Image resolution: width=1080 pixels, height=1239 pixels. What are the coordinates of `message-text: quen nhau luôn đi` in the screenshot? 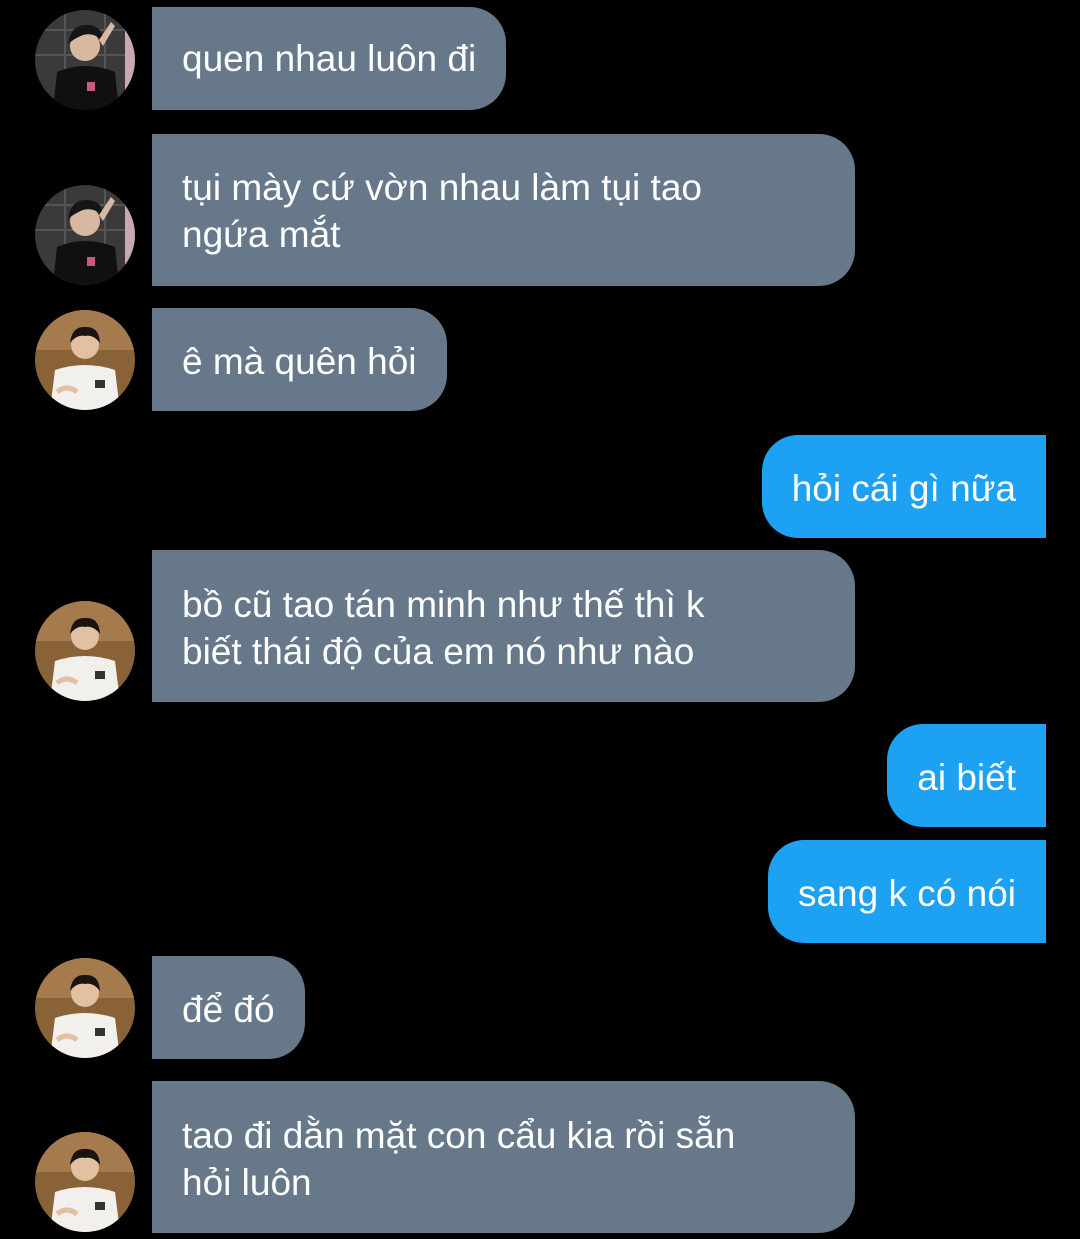 It's located at (329, 58).